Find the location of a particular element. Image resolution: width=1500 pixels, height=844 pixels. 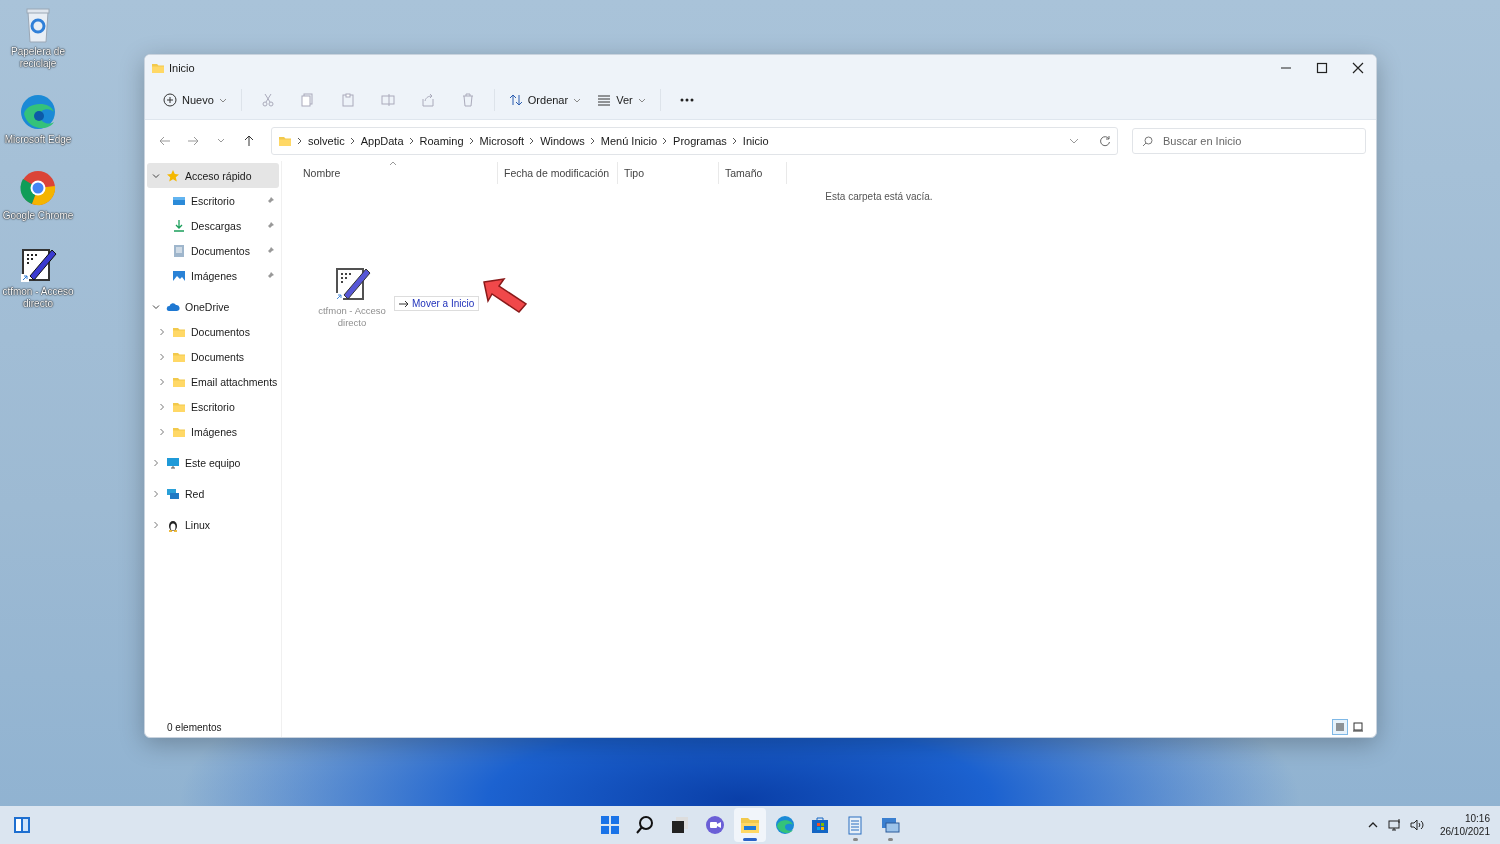

sort-button: Ordenar is located at coordinates (545, 100).